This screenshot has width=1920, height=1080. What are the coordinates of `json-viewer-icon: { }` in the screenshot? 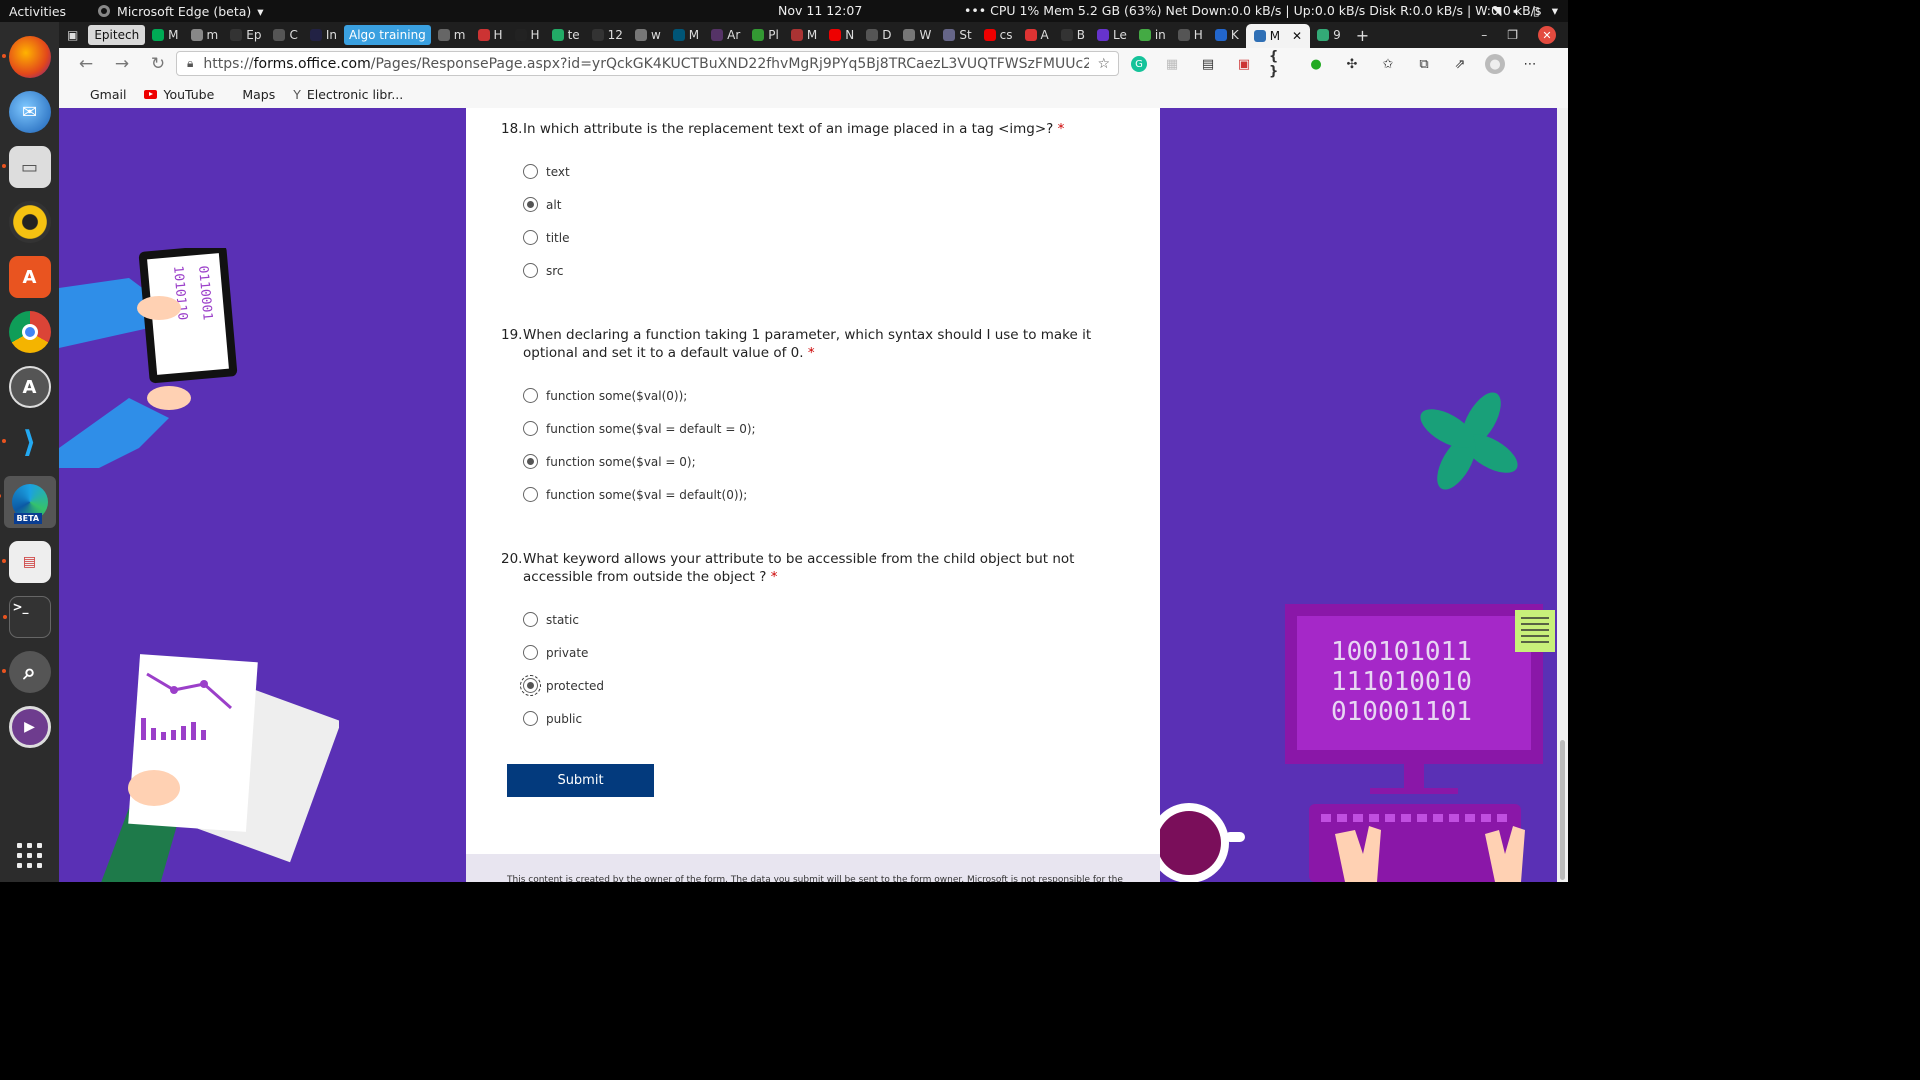 It's located at (1280, 64).